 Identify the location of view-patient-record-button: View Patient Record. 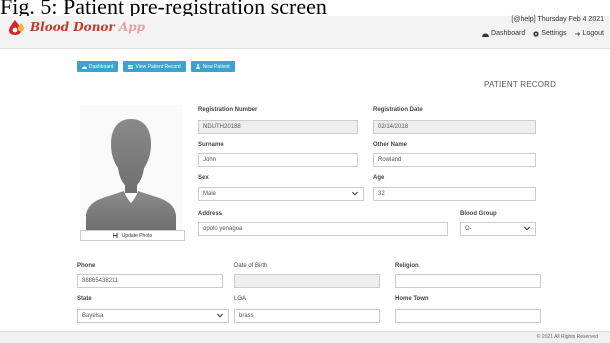
(154, 66).